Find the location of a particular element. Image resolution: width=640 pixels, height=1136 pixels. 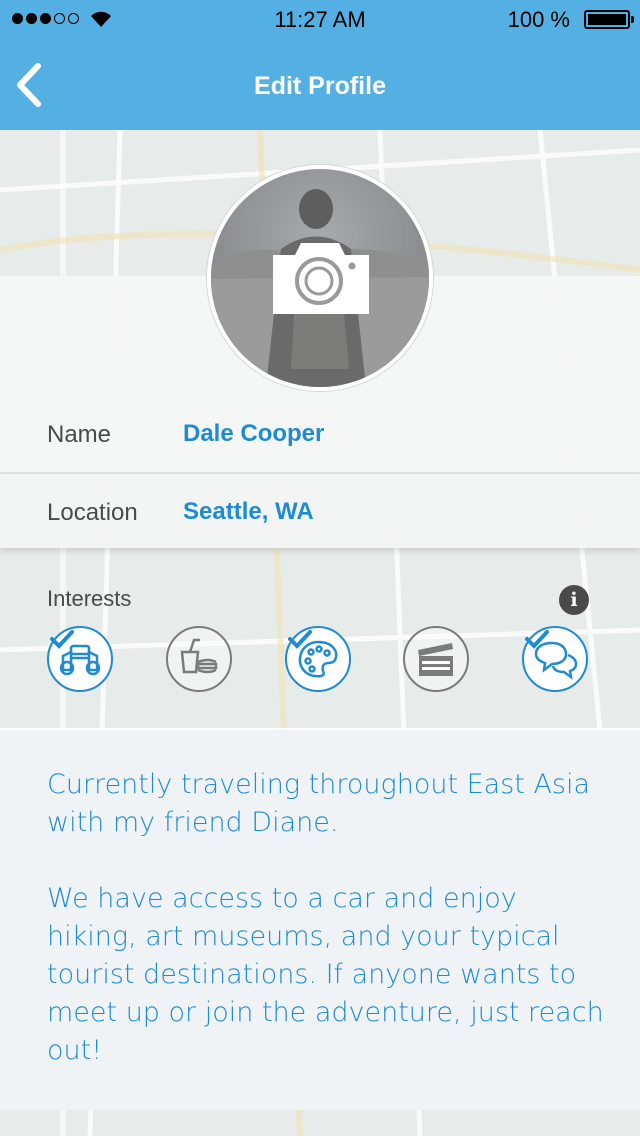

interest-art is located at coordinates (318, 659).